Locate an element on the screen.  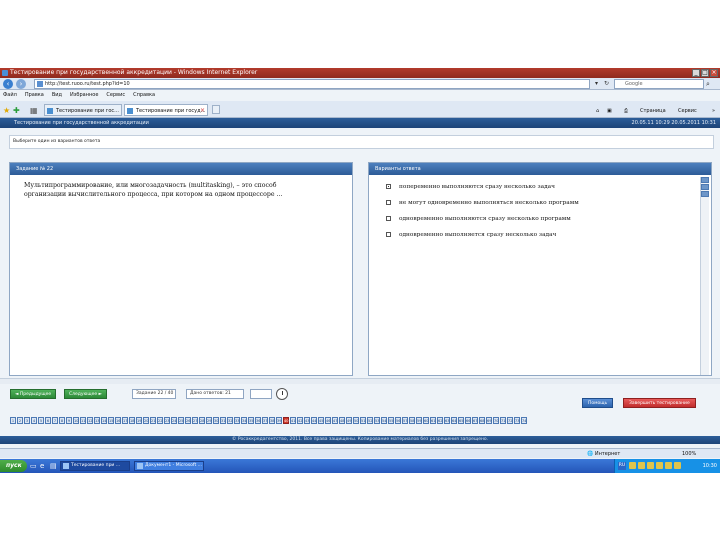
url-input: http://test.ruoo.ru/test.php?id=10 is located at coordinates (312, 84).